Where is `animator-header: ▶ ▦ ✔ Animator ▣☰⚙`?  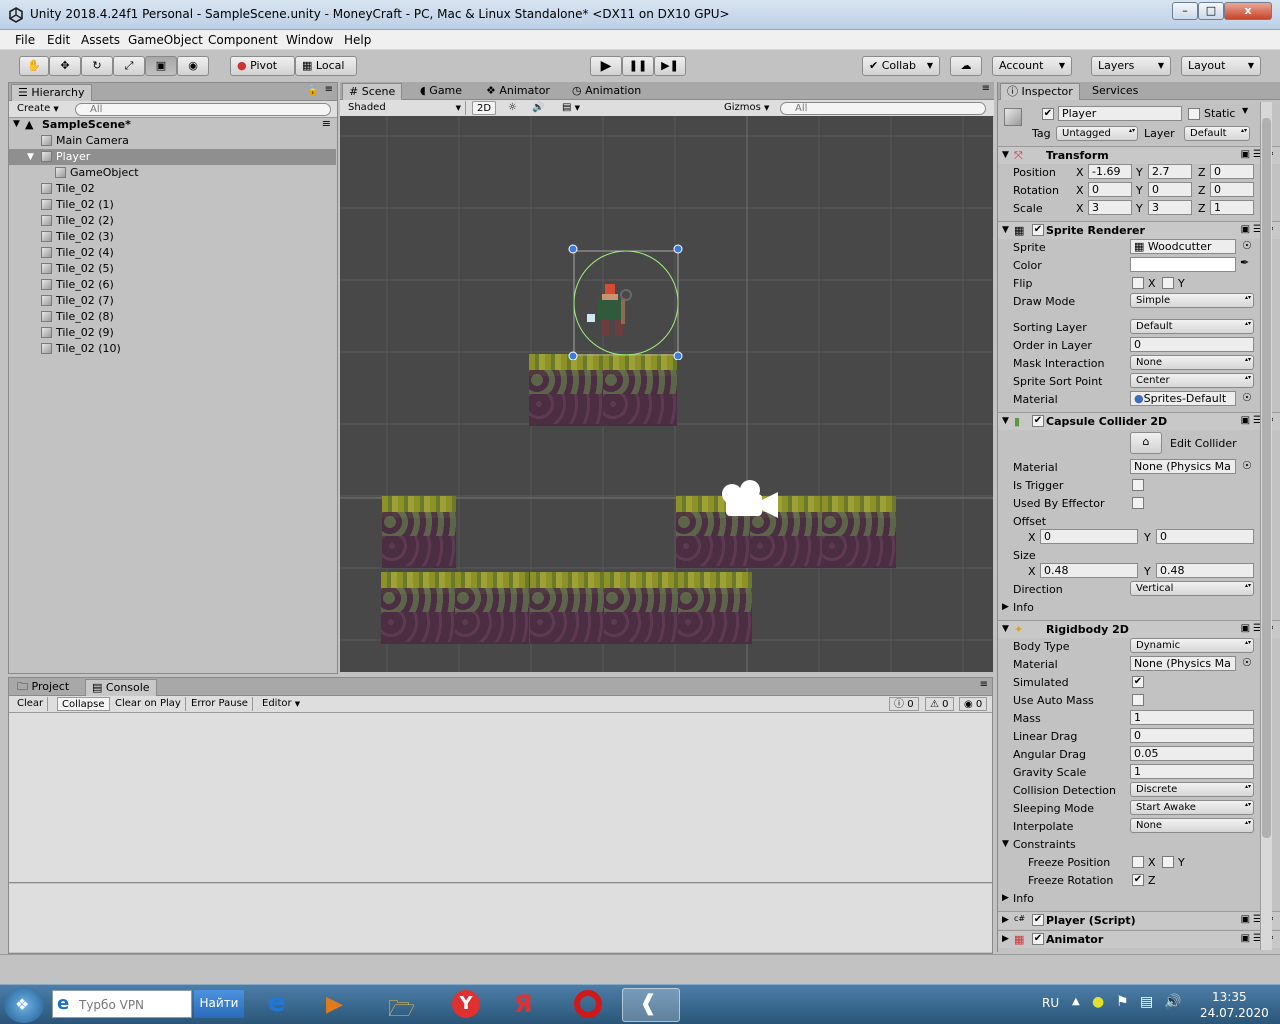
animator-header: ▶ ▦ ✔ Animator ▣☰⚙ is located at coordinates (1139, 939).